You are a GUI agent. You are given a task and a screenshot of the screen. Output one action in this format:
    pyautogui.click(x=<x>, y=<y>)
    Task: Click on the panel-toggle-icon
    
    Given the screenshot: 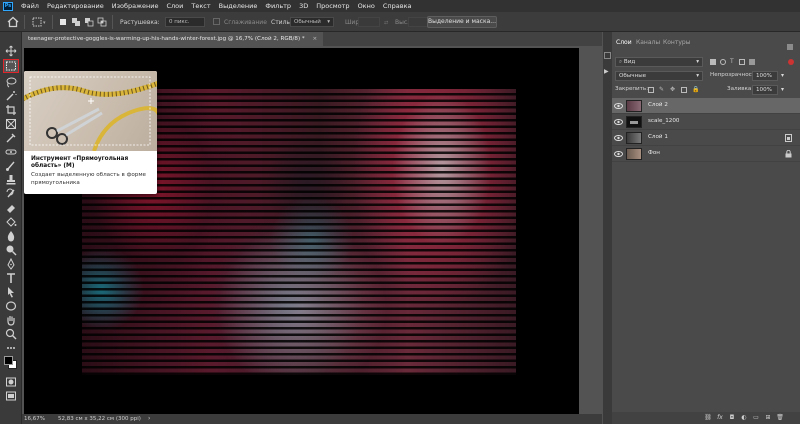 What is the action you would take?
    pyautogui.click(x=607, y=55)
    